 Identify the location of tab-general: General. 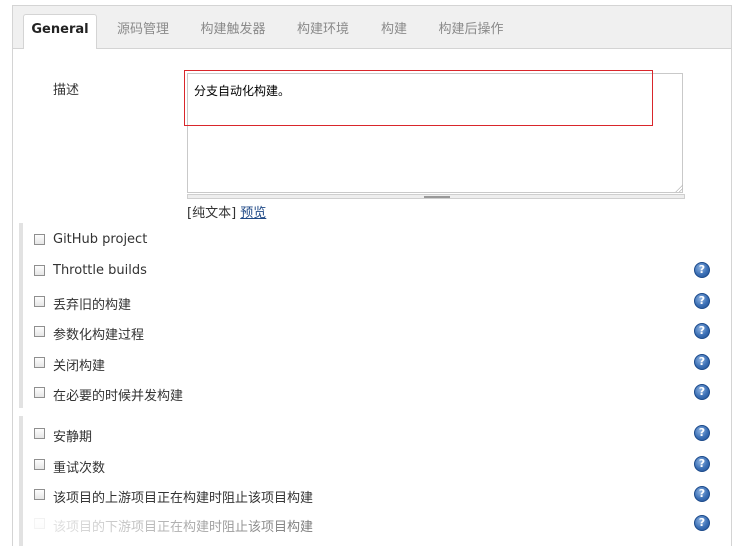
(60, 31).